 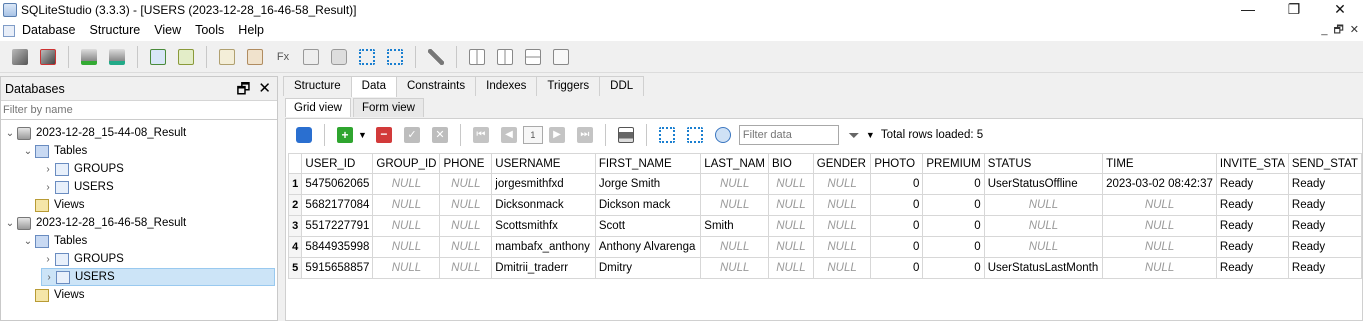 I want to click on extensions-button, so click(x=339, y=57).